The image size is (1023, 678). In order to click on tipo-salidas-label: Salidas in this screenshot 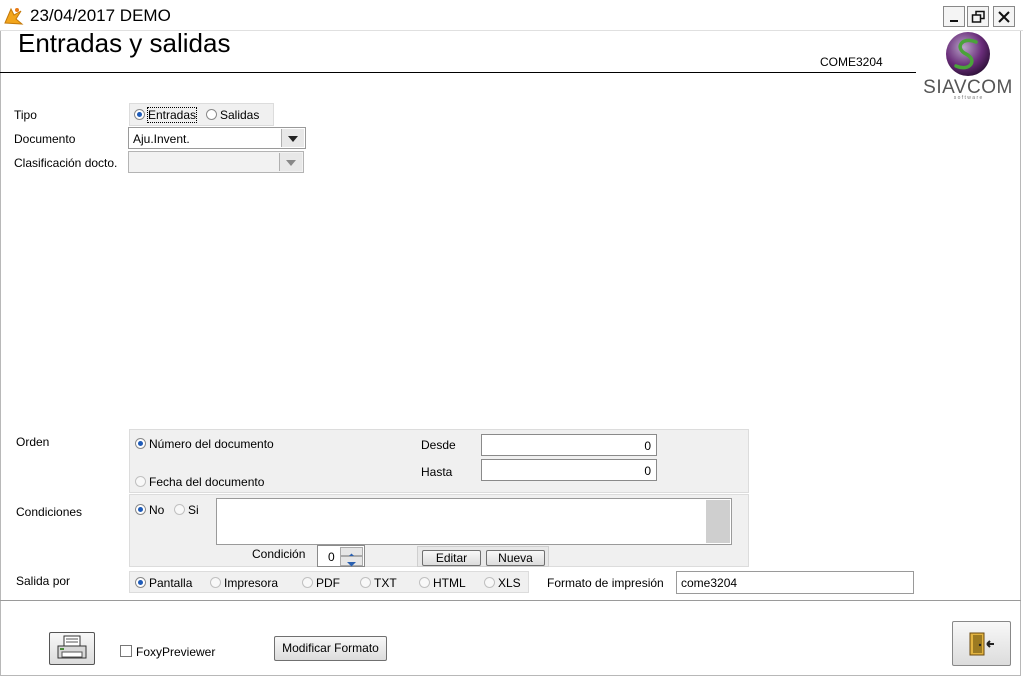, I will do `click(240, 115)`.